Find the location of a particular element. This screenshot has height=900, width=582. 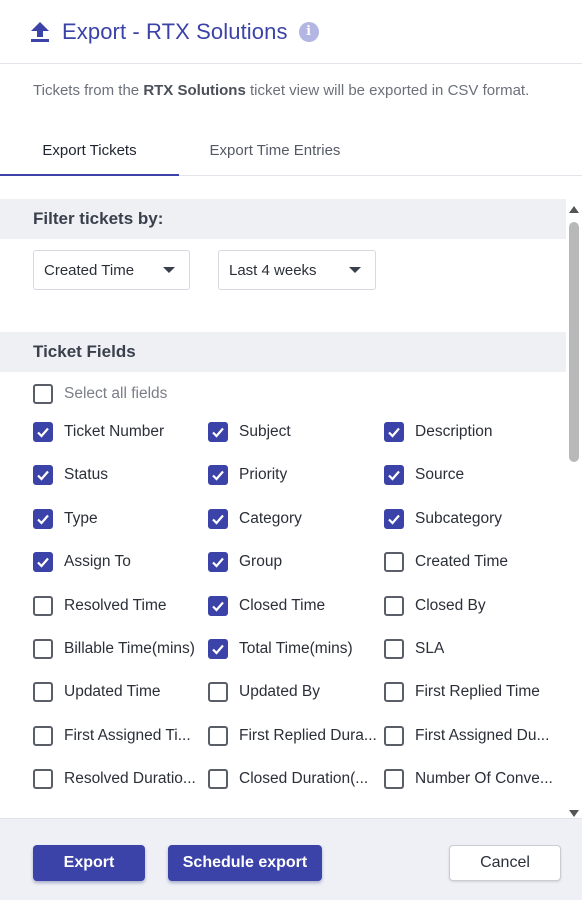

field-label: Group is located at coordinates (261, 561).